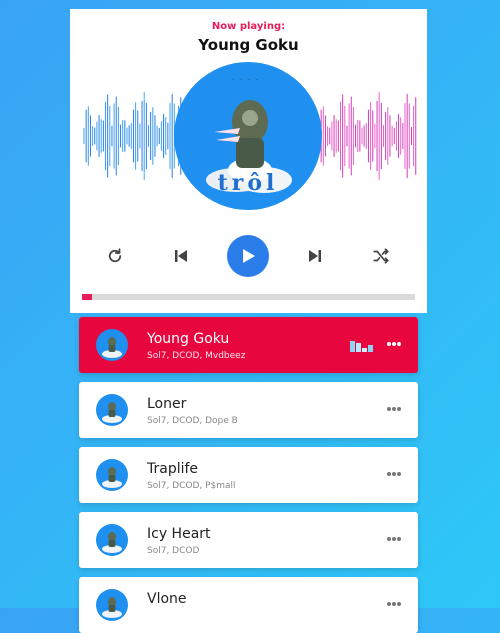  I want to click on album-cover: trôl ····, so click(248, 136).